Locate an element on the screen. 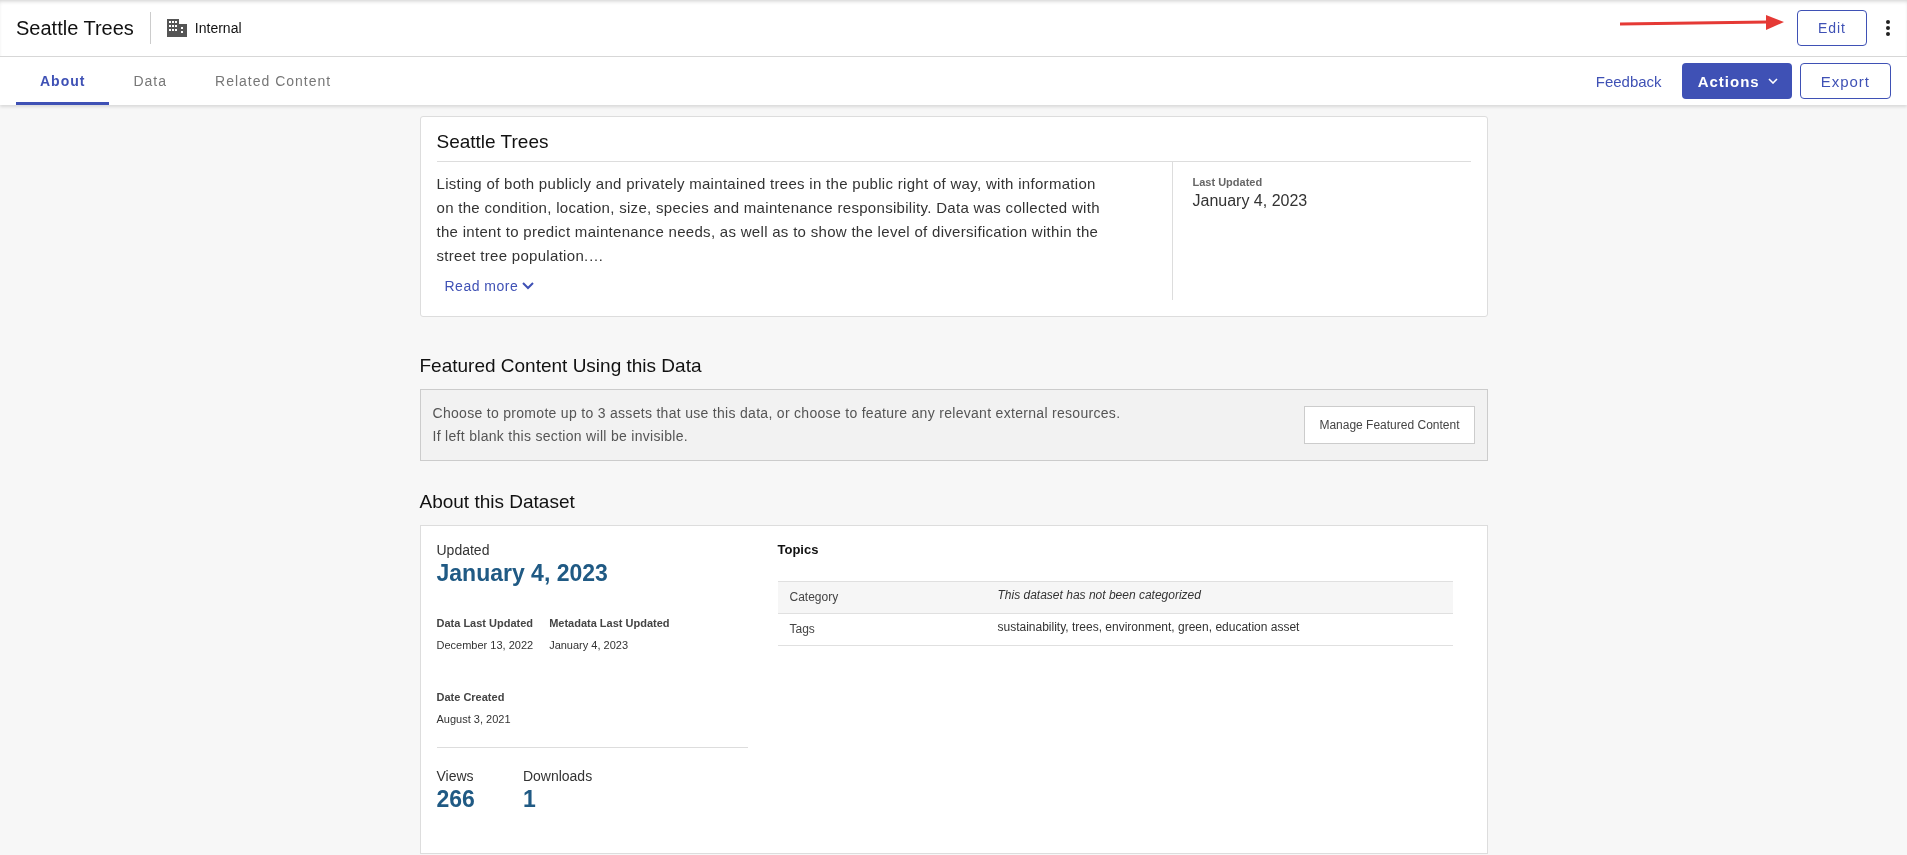 The image size is (1907, 855). card-title: Seattle Trees is located at coordinates (953, 139).